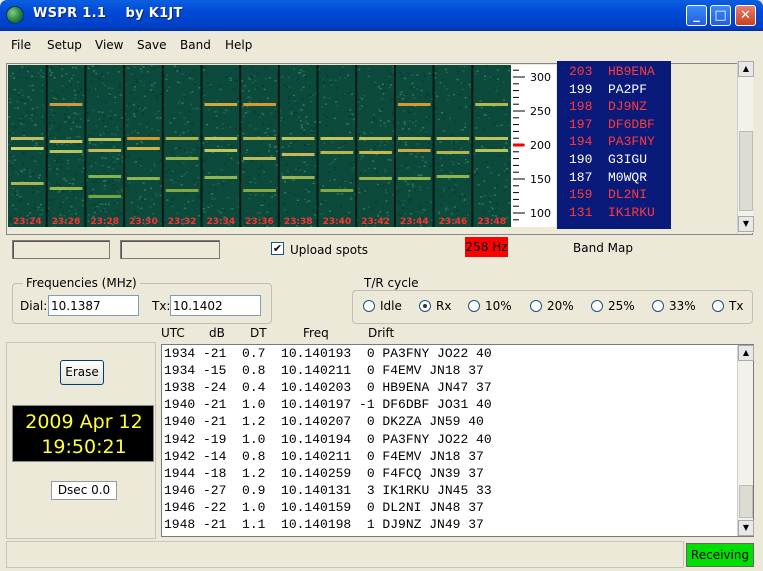  I want to click on dial-frequency-input, so click(93, 305).